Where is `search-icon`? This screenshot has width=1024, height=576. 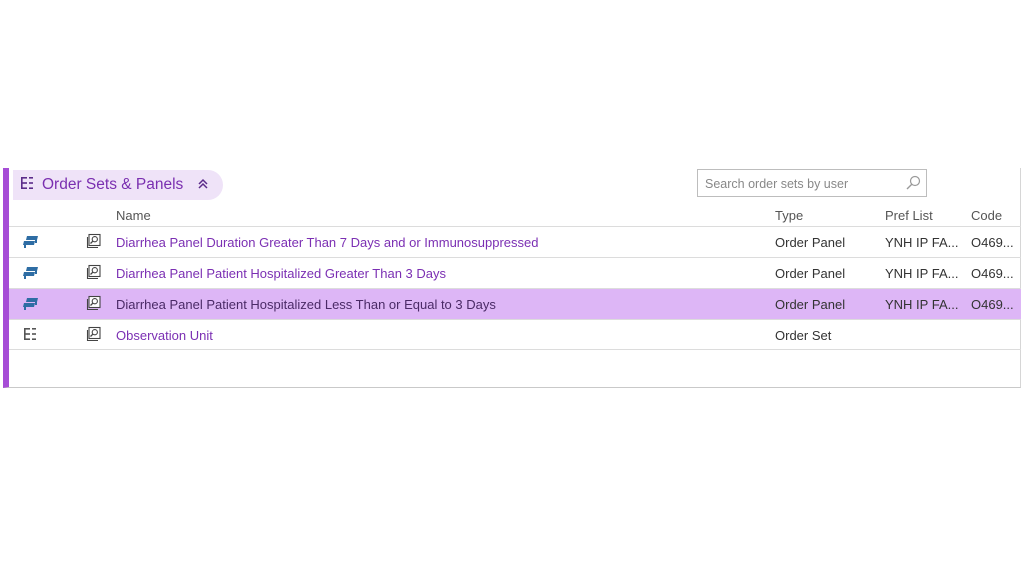
search-icon is located at coordinates (913, 185).